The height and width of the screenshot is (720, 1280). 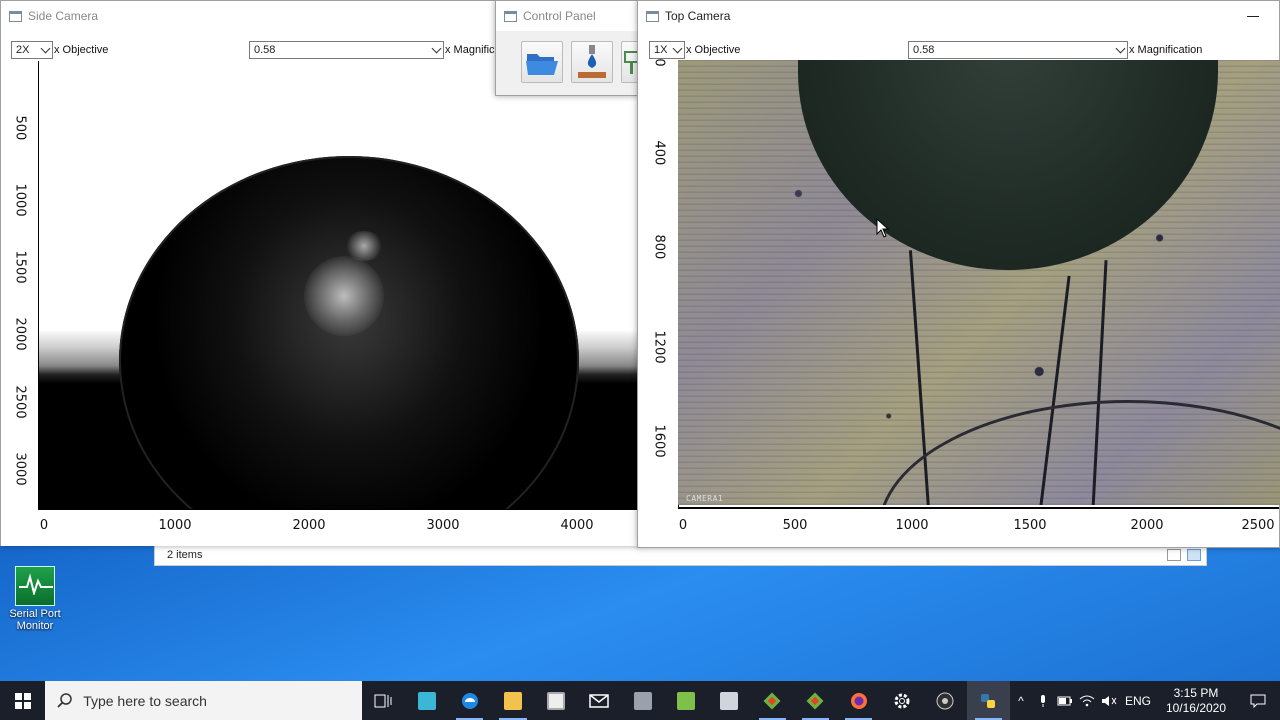 I want to click on details-view-button, so click(x=1174, y=555).